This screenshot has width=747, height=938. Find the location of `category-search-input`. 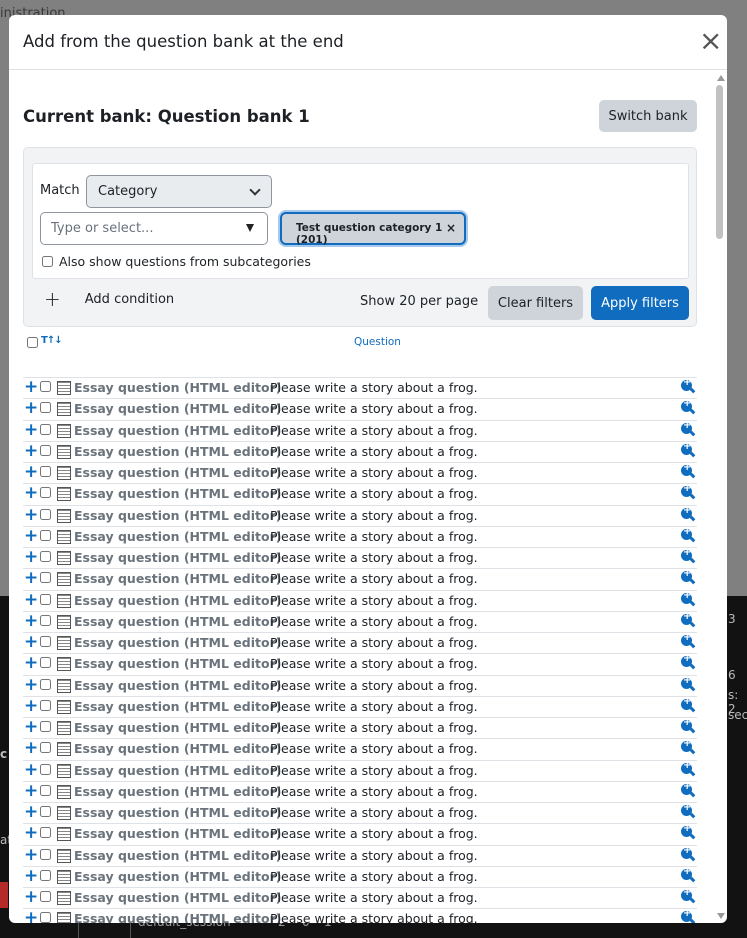

category-search-input is located at coordinates (154, 228).